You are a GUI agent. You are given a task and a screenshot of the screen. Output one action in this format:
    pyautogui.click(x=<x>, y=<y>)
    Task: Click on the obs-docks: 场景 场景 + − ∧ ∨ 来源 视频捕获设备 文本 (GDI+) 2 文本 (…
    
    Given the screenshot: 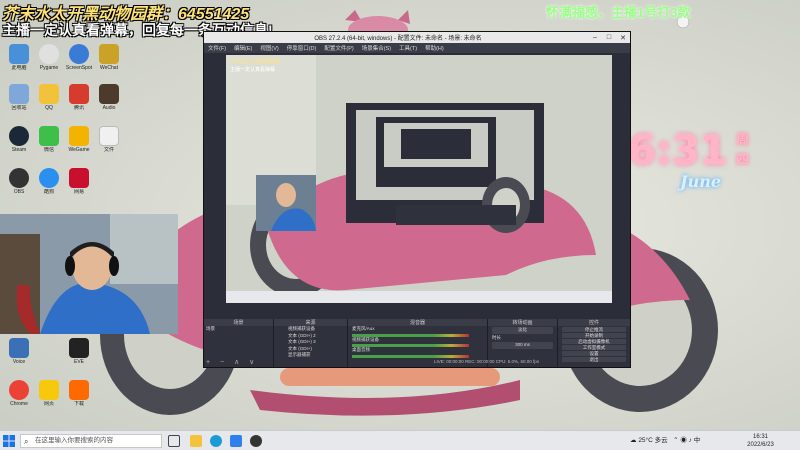 What is the action you would take?
    pyautogui.click(x=417, y=343)
    